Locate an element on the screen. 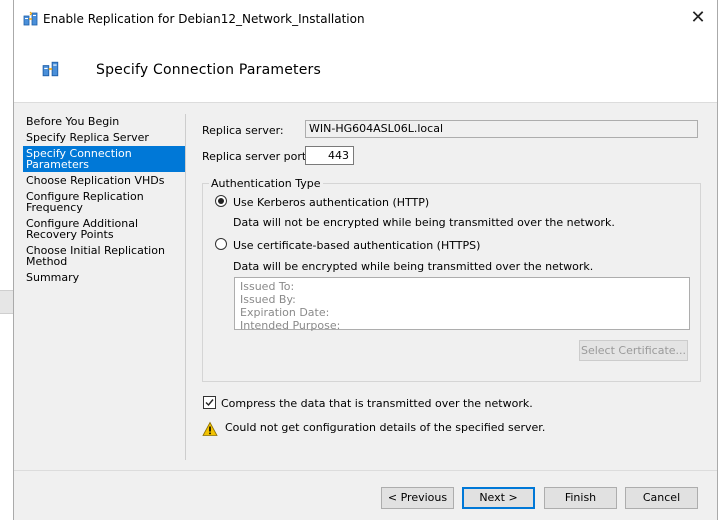 This screenshot has height=520, width=718. checkmark-icon is located at coordinates (209, 403).